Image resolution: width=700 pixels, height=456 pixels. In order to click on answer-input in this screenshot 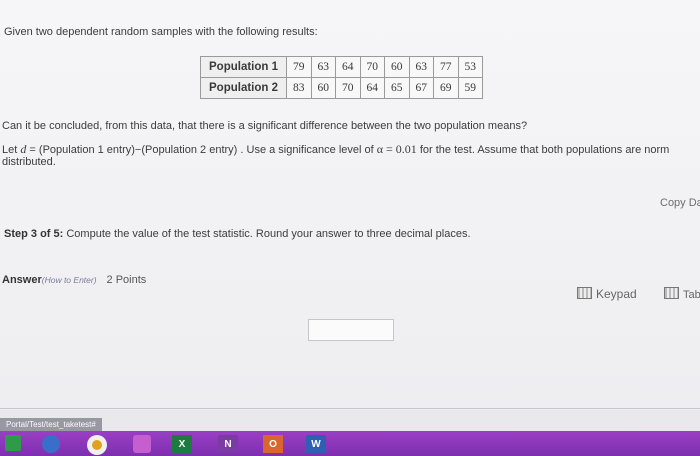, I will do `click(351, 330)`.